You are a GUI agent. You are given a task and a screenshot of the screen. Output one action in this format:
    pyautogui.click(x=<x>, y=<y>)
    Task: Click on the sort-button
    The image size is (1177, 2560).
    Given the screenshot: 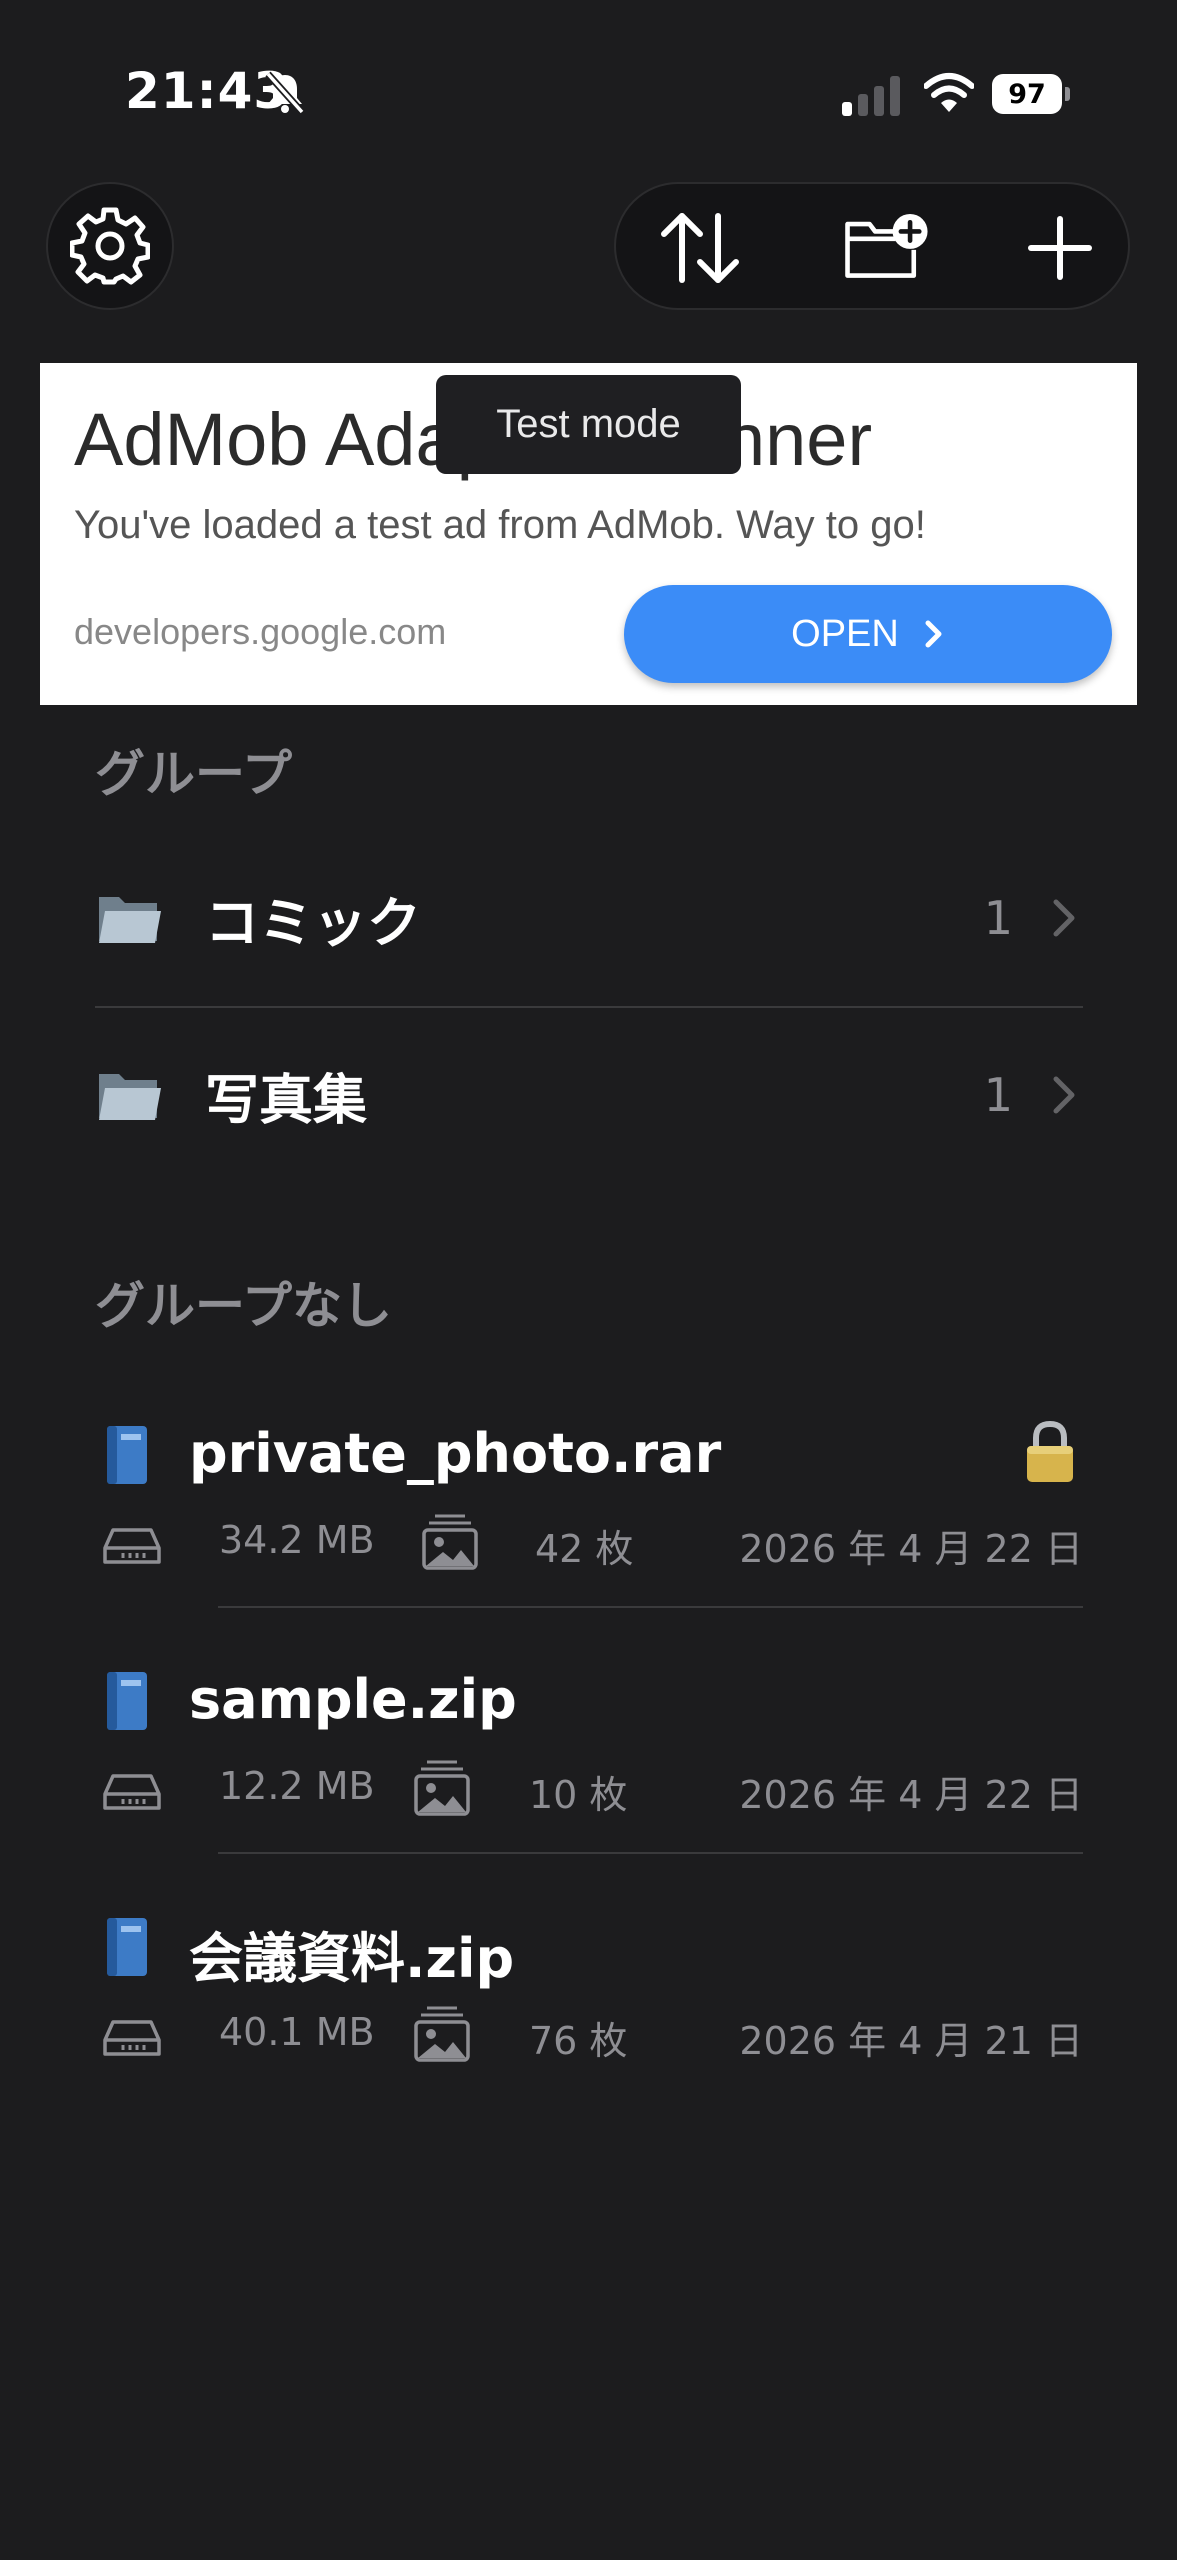 What is the action you would take?
    pyautogui.click(x=700, y=248)
    